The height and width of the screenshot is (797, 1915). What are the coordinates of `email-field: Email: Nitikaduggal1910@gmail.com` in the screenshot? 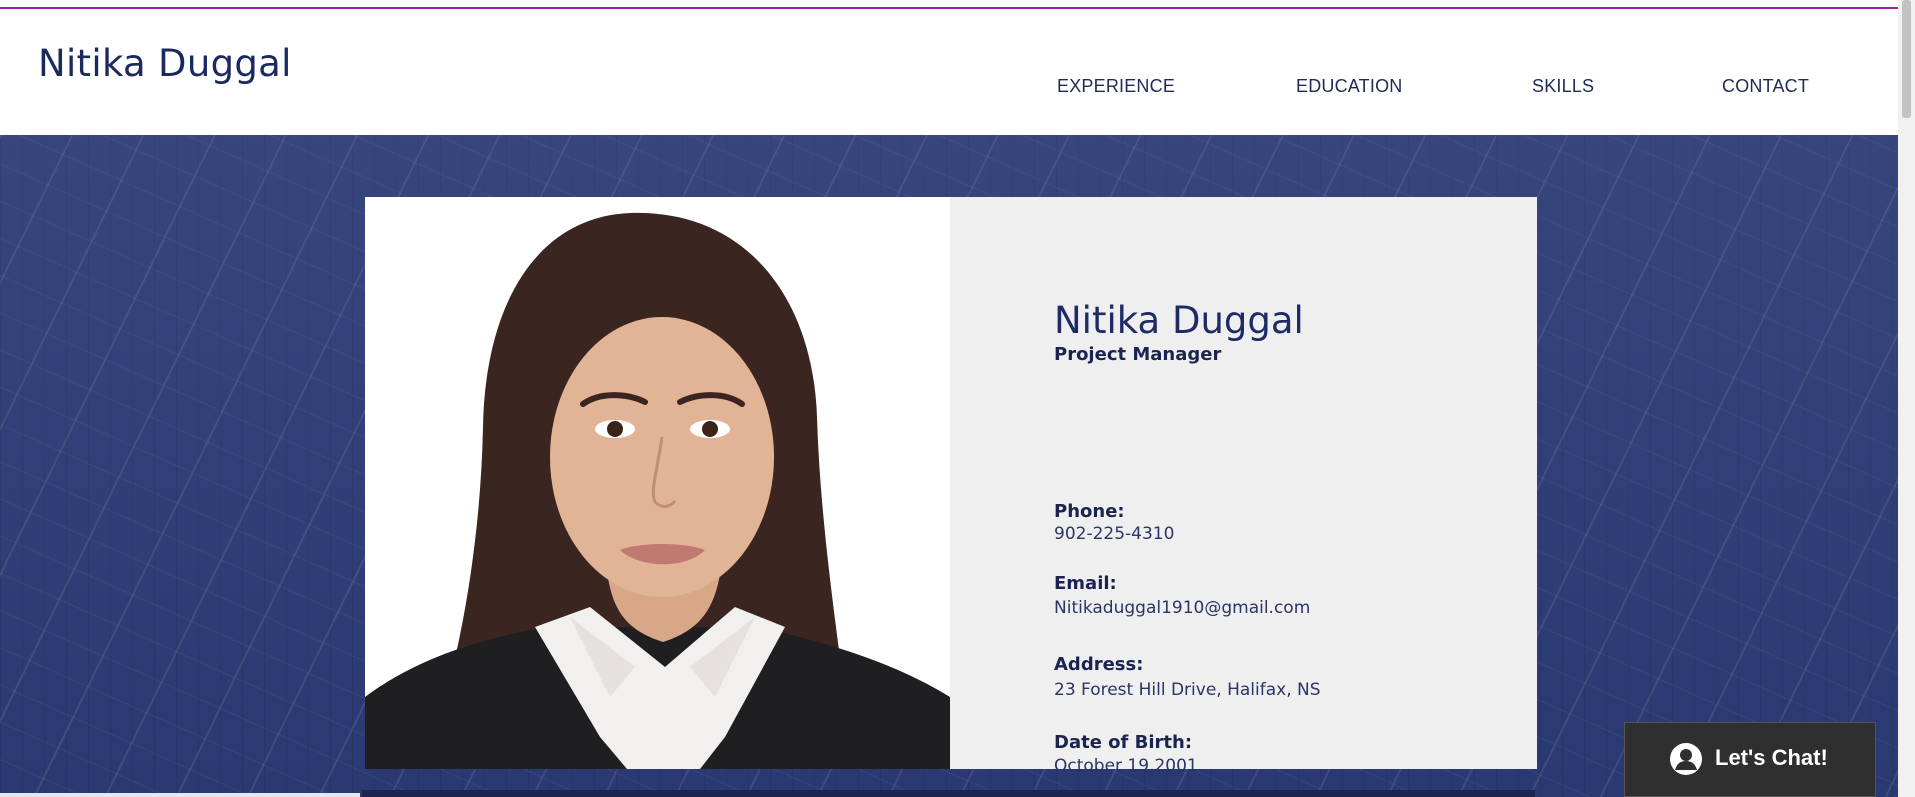 It's located at (1182, 596).